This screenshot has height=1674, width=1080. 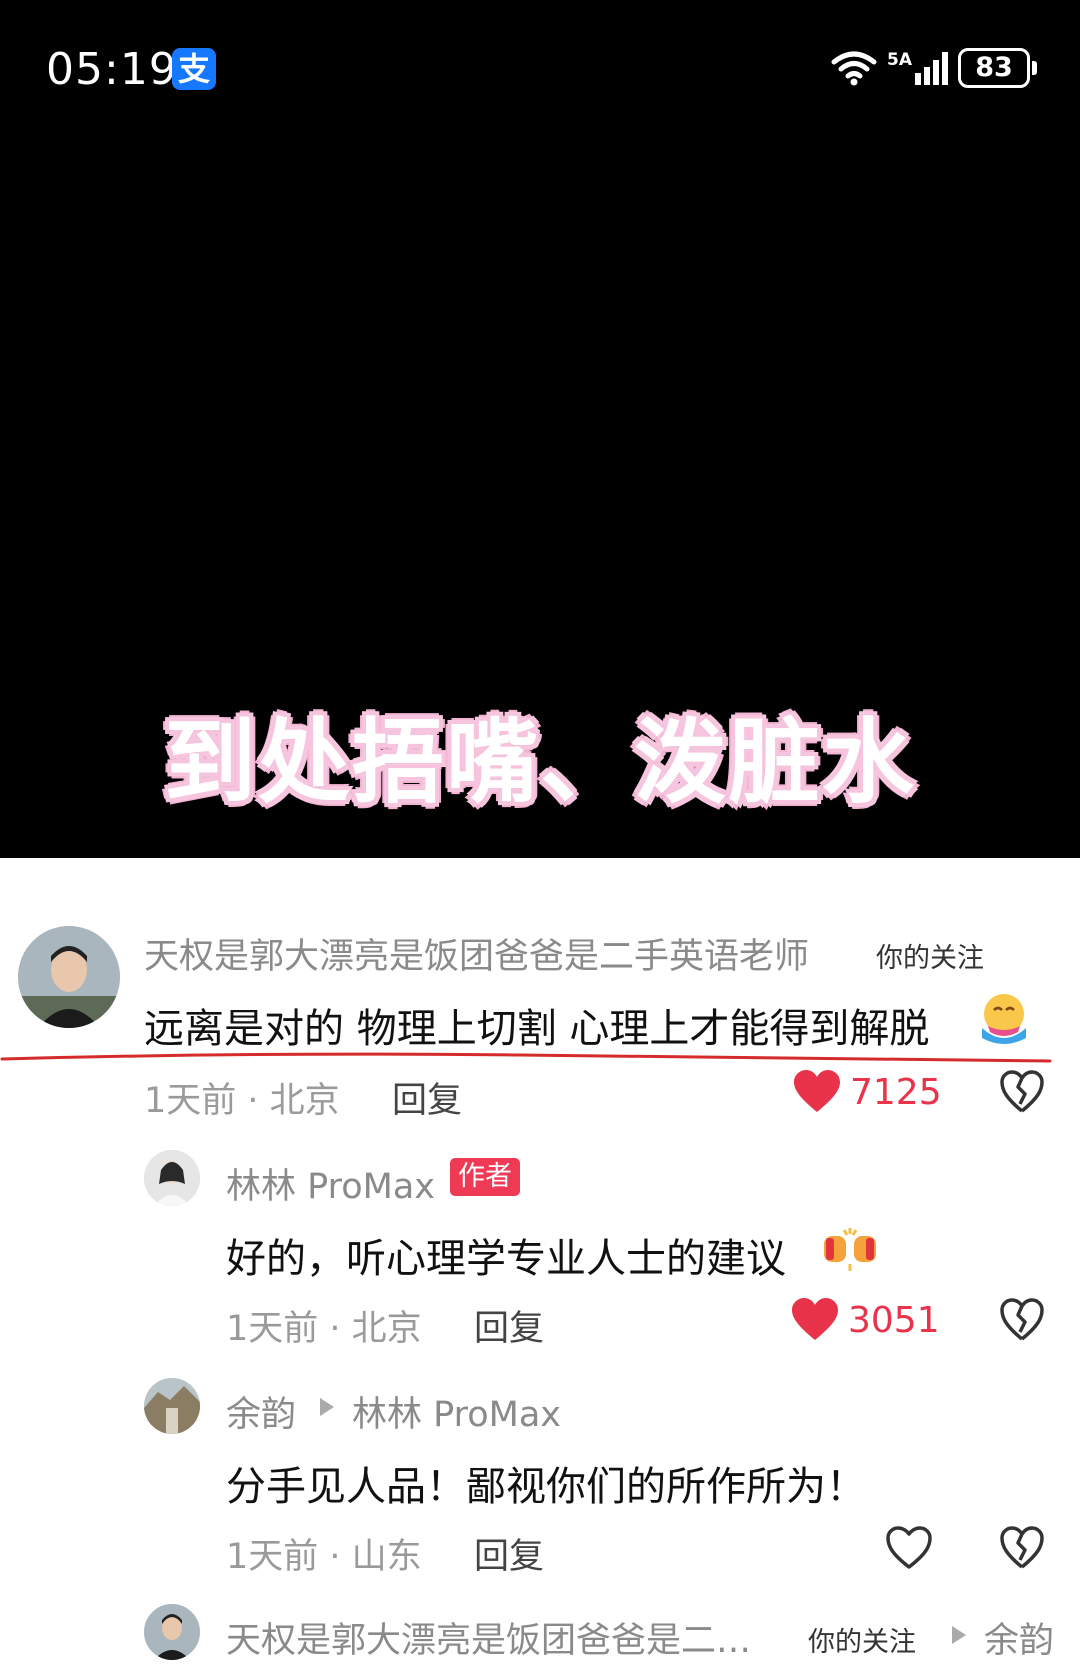 What do you see at coordinates (1032, 1637) in the screenshot?
I see `reply-to-username: 余韵` at bounding box center [1032, 1637].